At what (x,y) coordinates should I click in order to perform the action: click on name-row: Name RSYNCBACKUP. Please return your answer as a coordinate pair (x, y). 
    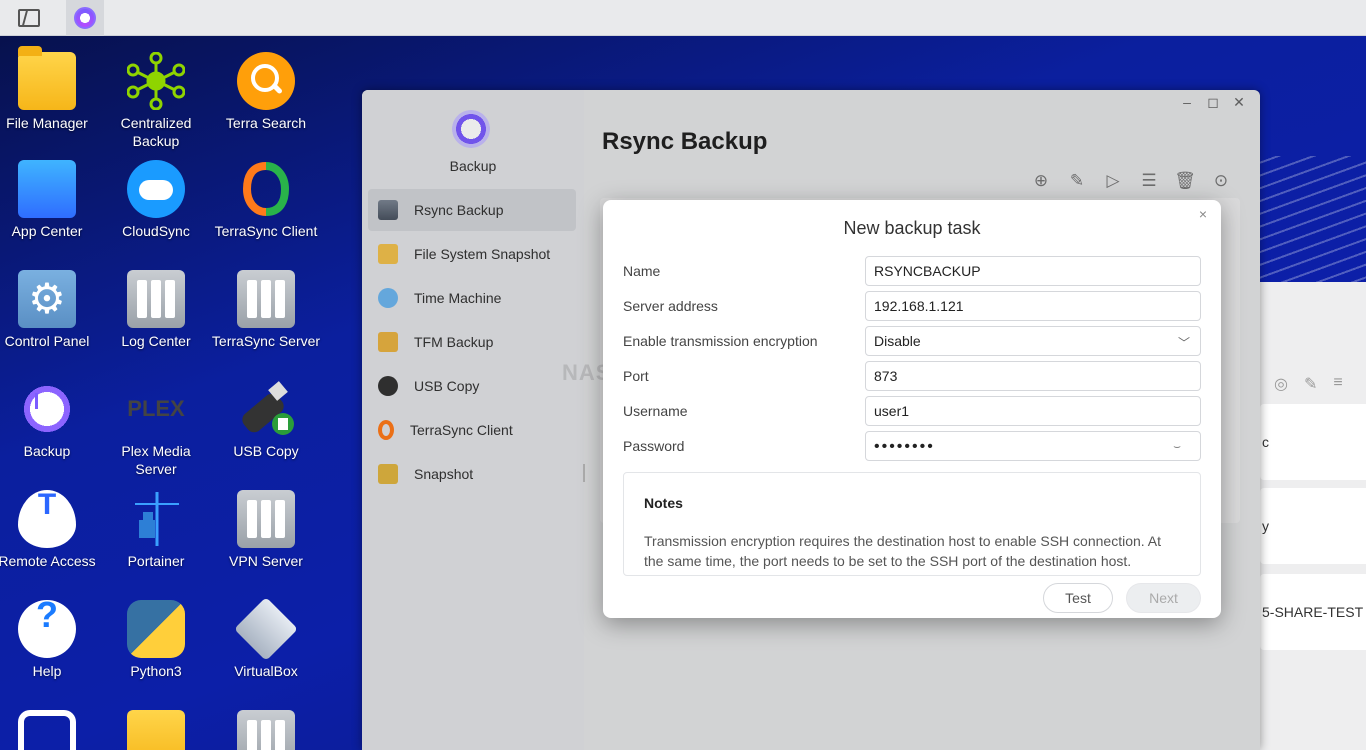
    Looking at the image, I should click on (912, 271).